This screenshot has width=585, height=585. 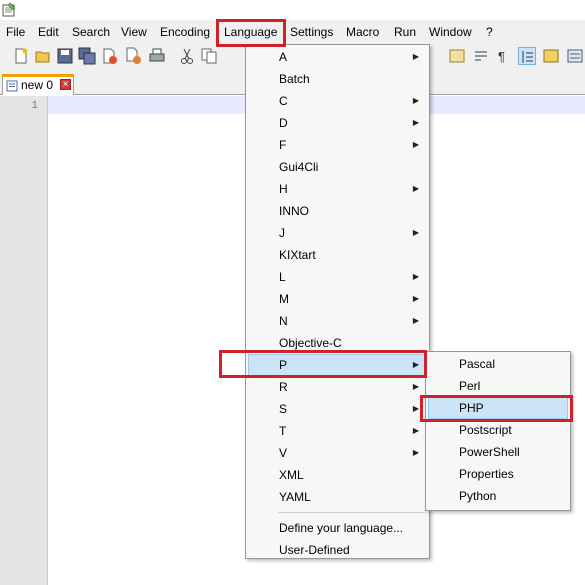 What do you see at coordinates (405, 32) in the screenshot?
I see `menu-run: Run` at bounding box center [405, 32].